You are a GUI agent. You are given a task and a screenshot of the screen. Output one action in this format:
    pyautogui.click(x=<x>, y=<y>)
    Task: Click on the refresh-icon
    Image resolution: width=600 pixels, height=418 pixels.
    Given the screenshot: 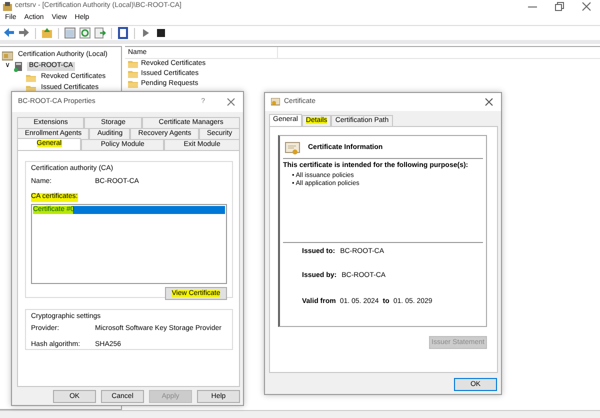 What is the action you would take?
    pyautogui.click(x=85, y=33)
    